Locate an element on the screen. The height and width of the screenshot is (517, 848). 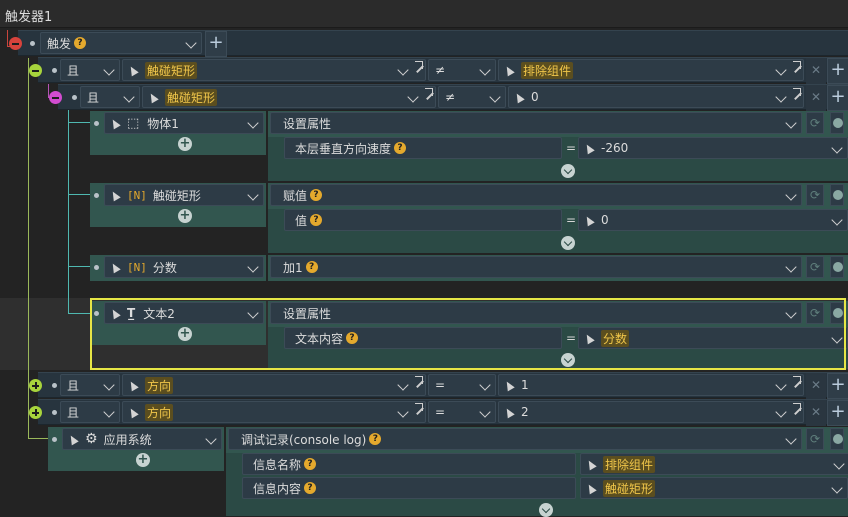
right-operand-select: 0 is located at coordinates (656, 97).